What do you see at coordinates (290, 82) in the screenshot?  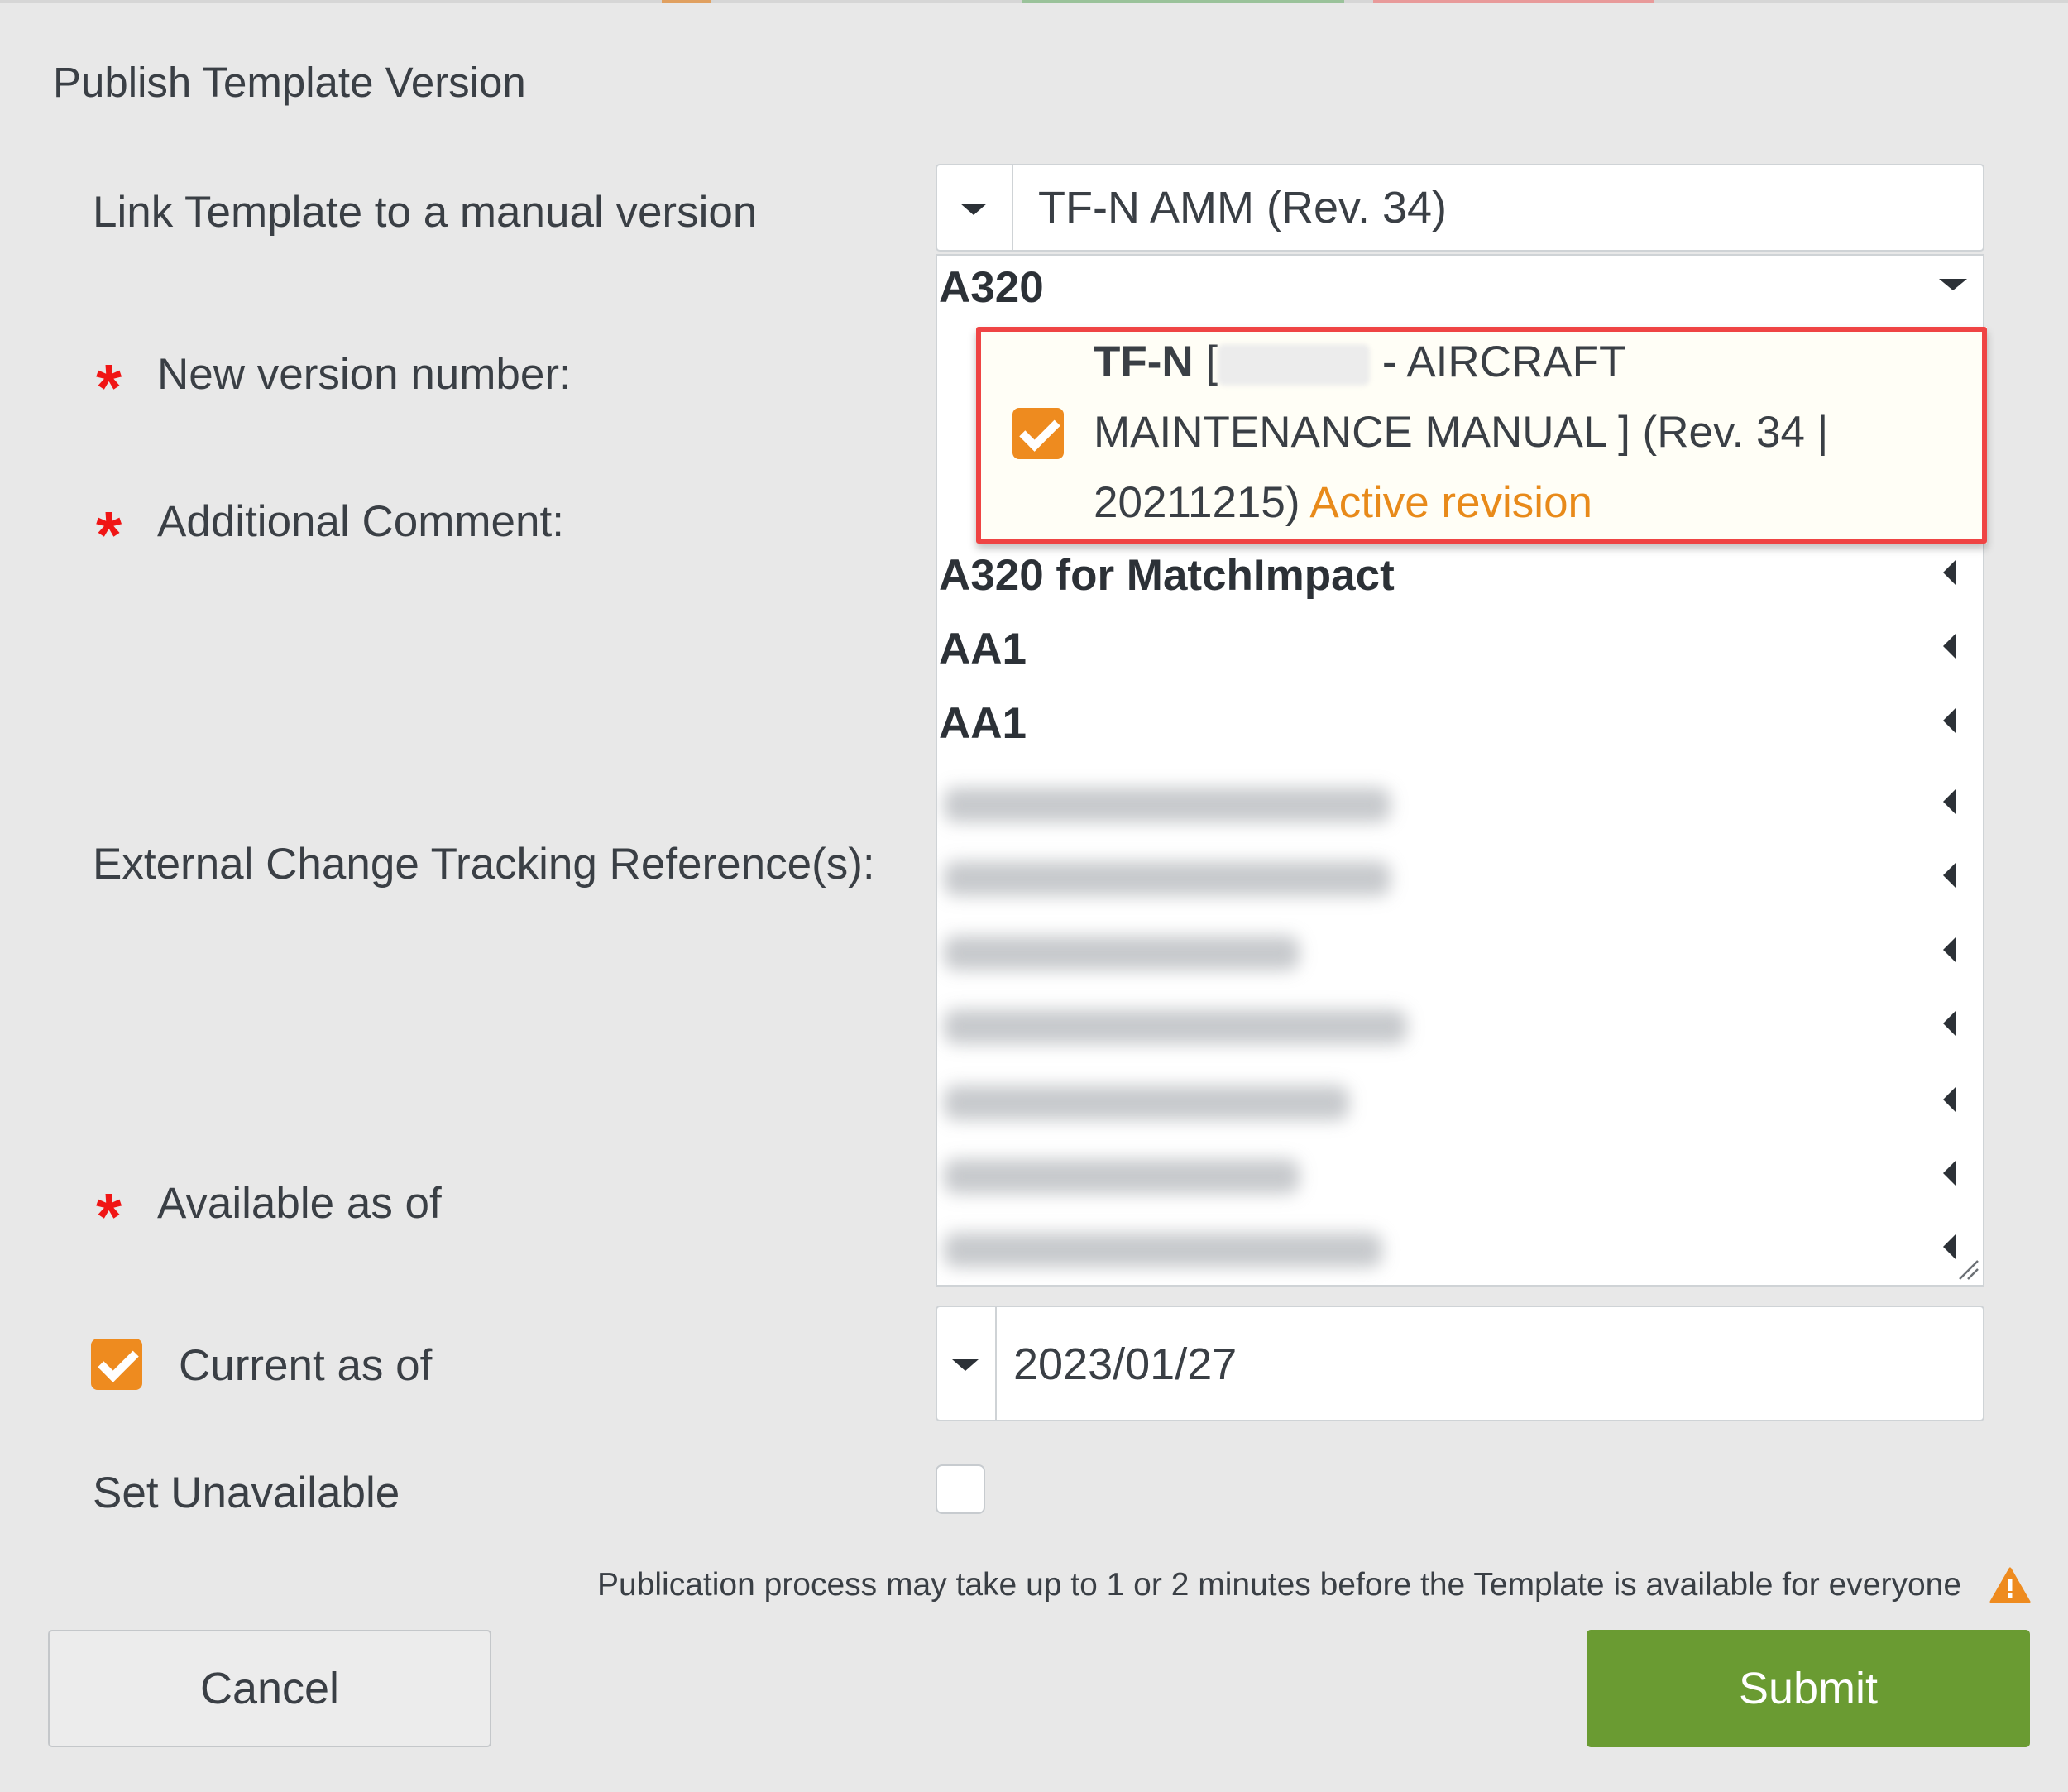 I see `dialog-title: Publish Template Version` at bounding box center [290, 82].